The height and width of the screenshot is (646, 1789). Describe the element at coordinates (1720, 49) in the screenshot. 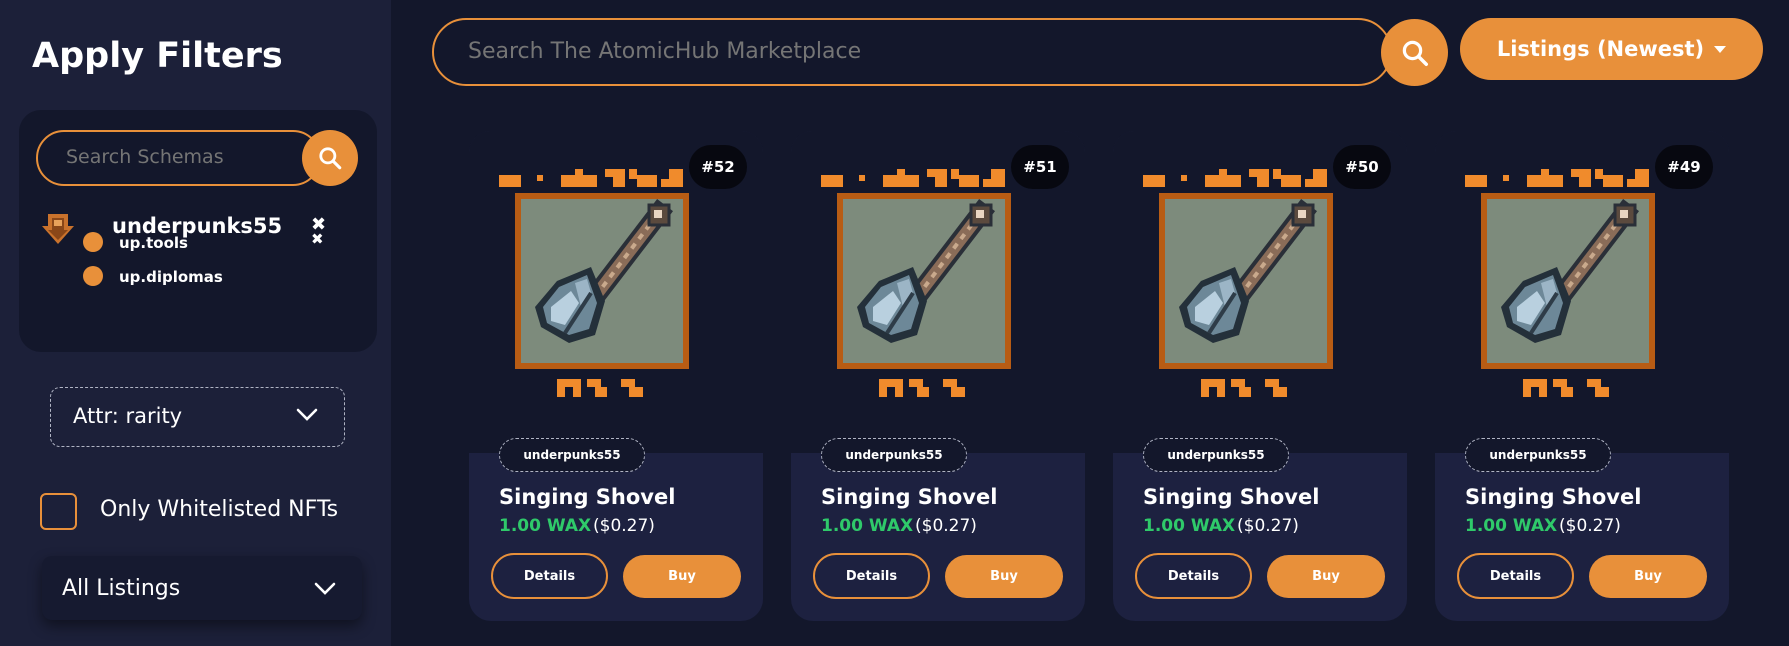

I see `caret-down-icon` at that location.